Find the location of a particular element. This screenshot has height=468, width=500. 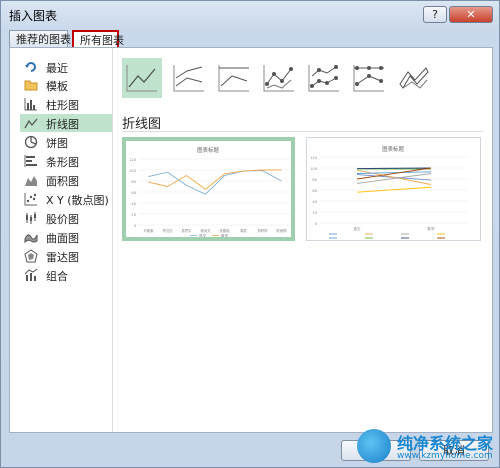

x-tick-label: 周药 is located at coordinates (243, 230).